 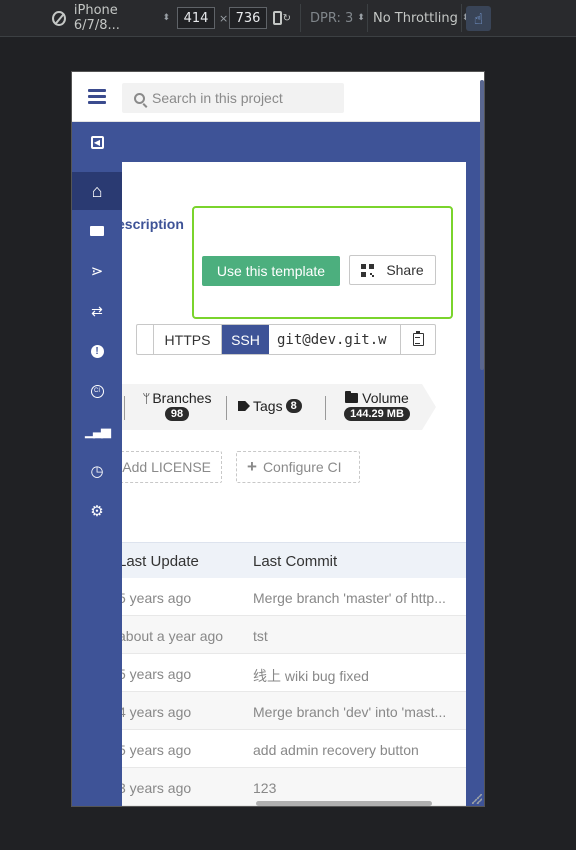 What do you see at coordinates (59, 18) in the screenshot?
I see `device-icon` at bounding box center [59, 18].